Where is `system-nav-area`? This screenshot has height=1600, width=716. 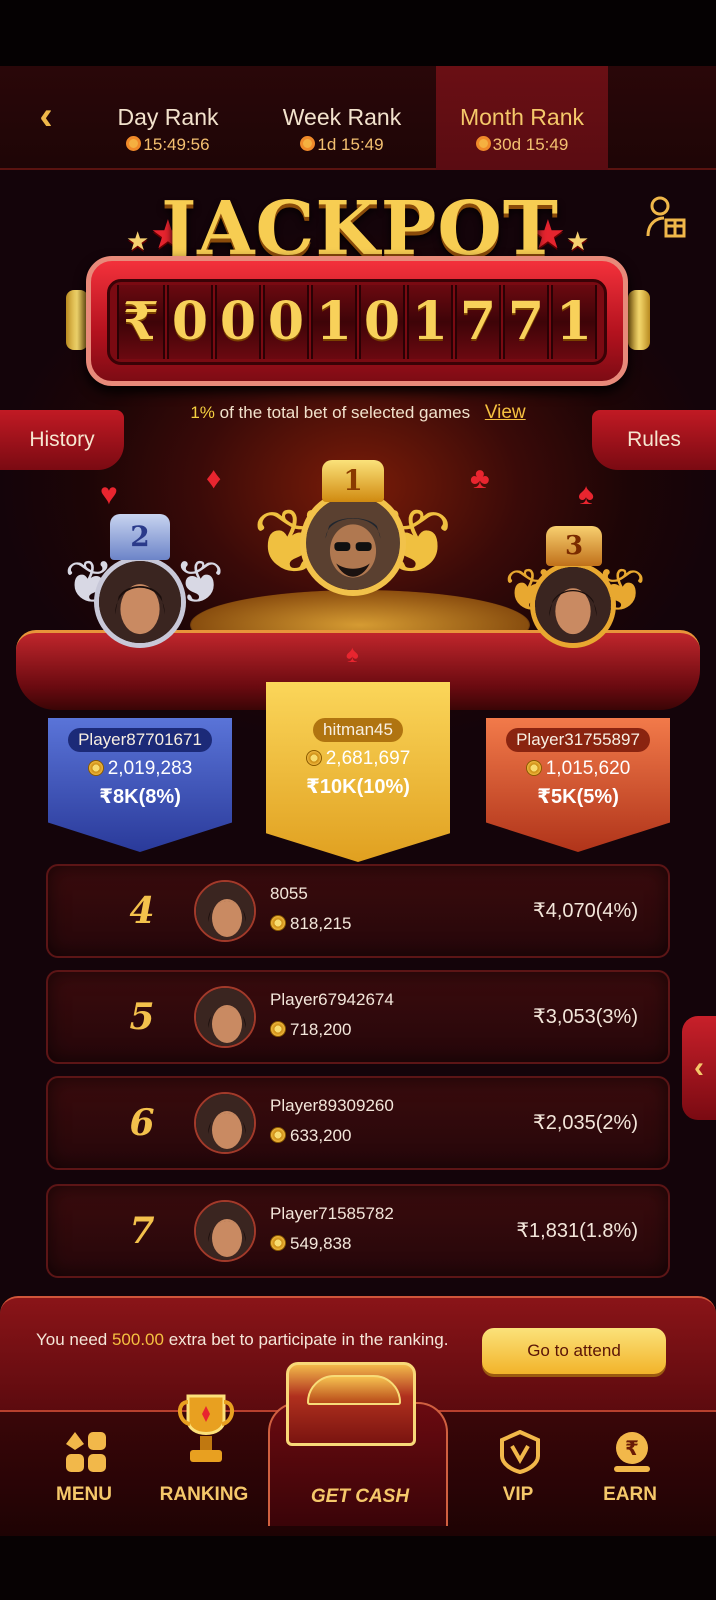 system-nav-area is located at coordinates (358, 1568).